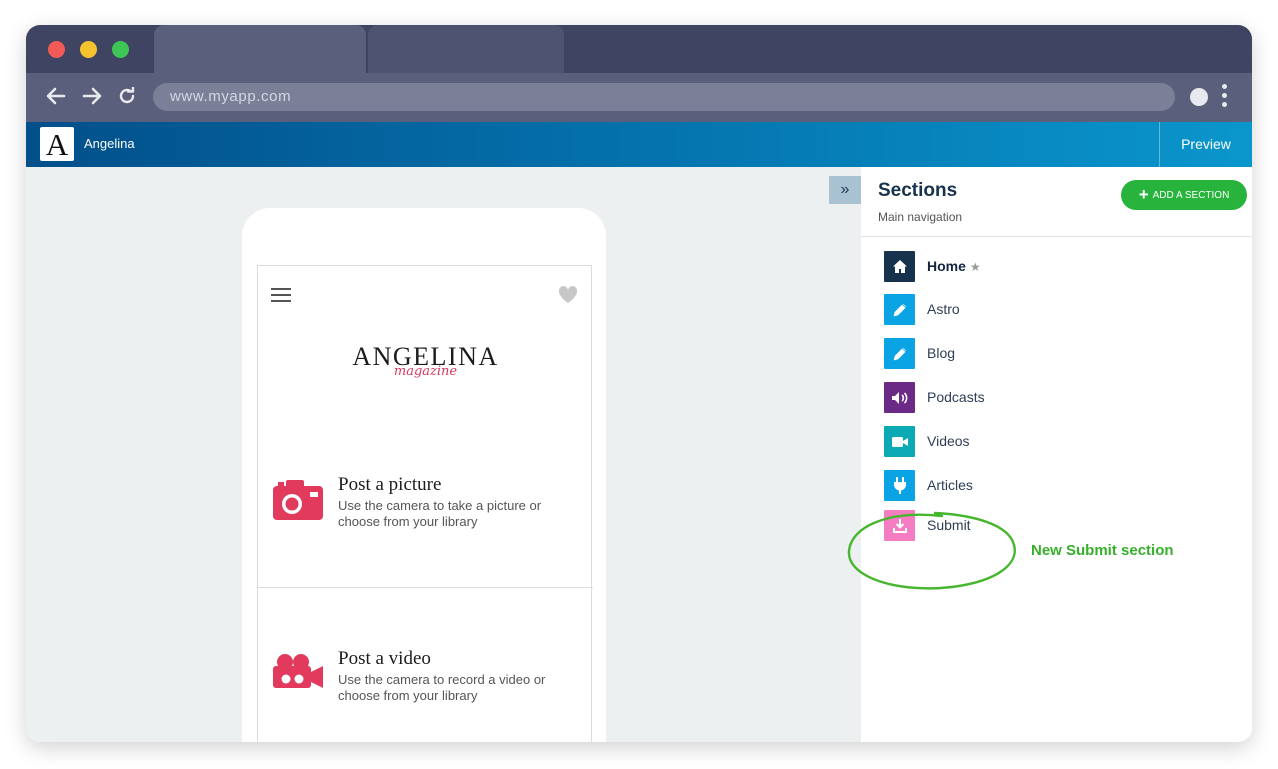  Describe the element at coordinates (390, 484) in the screenshot. I see `post-title: Post a picture` at that location.